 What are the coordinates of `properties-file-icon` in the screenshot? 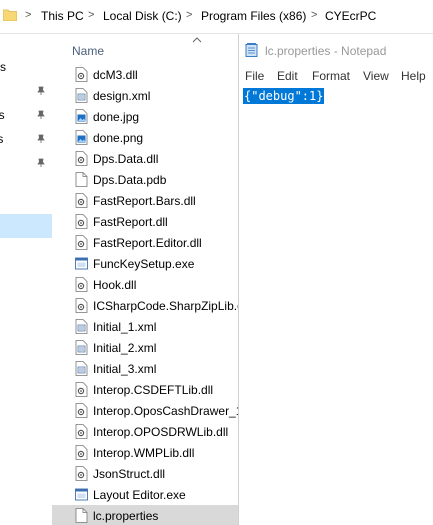 It's located at (81, 515).